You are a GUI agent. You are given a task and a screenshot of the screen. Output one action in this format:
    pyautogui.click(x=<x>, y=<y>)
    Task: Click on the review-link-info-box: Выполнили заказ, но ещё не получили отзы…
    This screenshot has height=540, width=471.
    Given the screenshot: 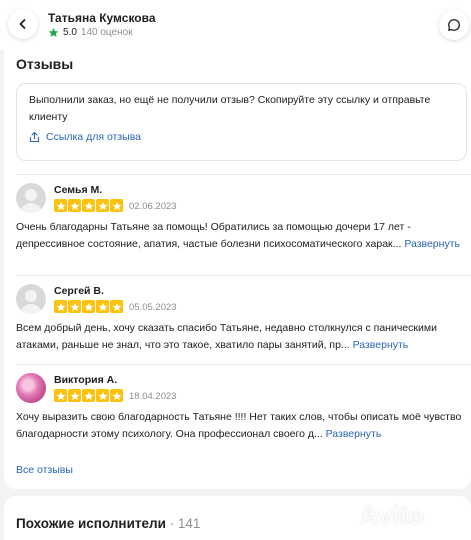 What is the action you would take?
    pyautogui.click(x=241, y=122)
    